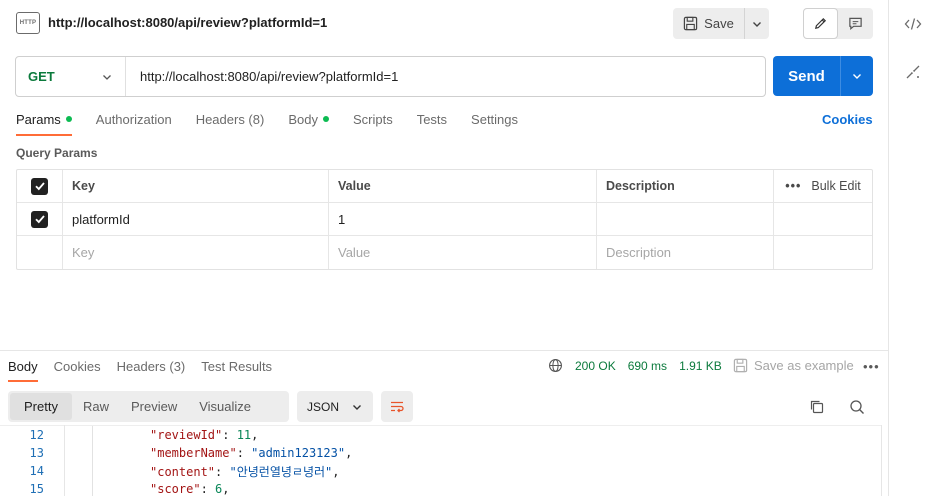  What do you see at coordinates (71, 76) in the screenshot?
I see `method-select: GET` at bounding box center [71, 76].